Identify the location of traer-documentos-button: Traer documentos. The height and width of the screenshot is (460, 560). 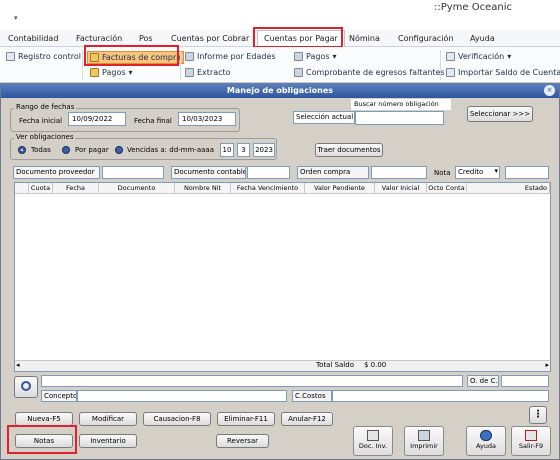
(349, 150).